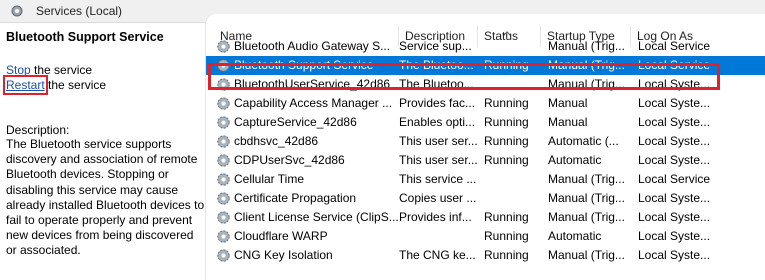  I want to click on service-name: Cloudflare WARP, so click(281, 236).